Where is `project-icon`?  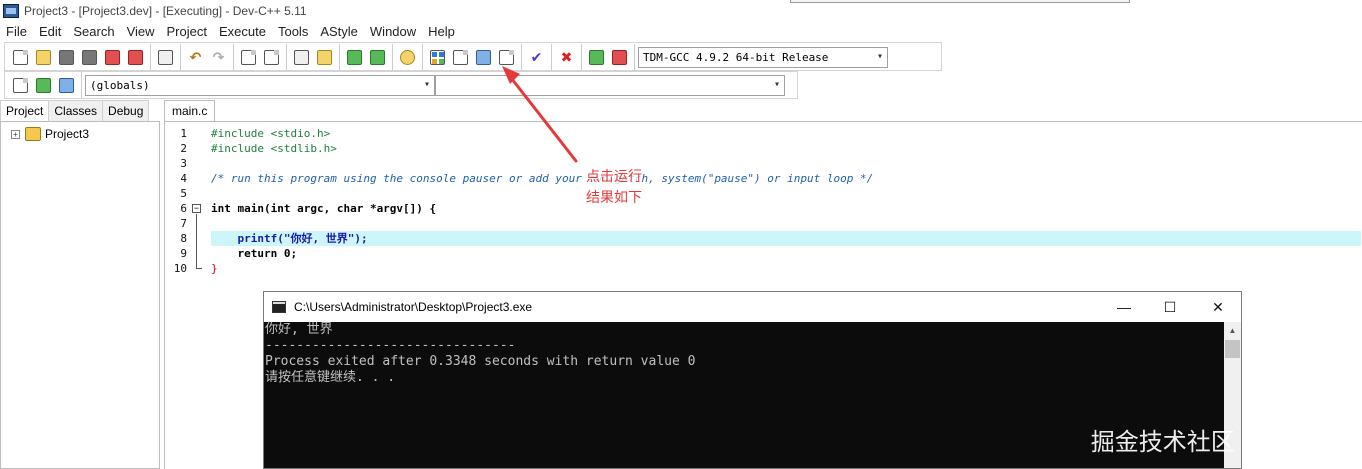
project-icon is located at coordinates (33, 134).